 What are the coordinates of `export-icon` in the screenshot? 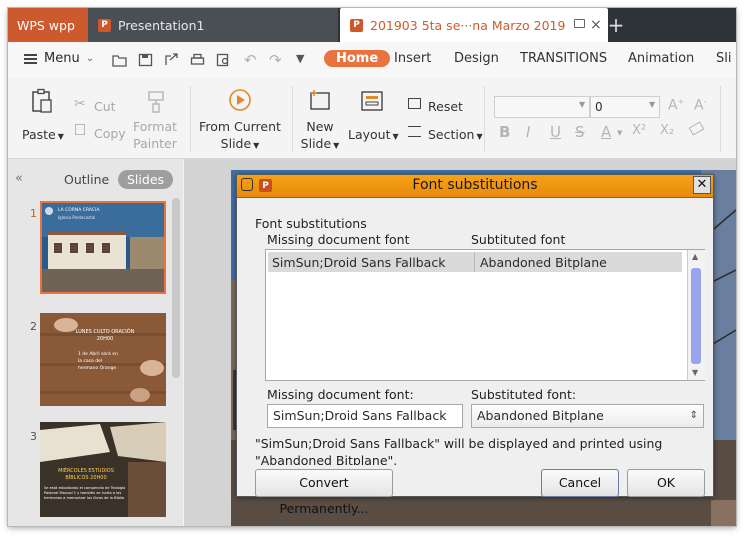 It's located at (171, 60).